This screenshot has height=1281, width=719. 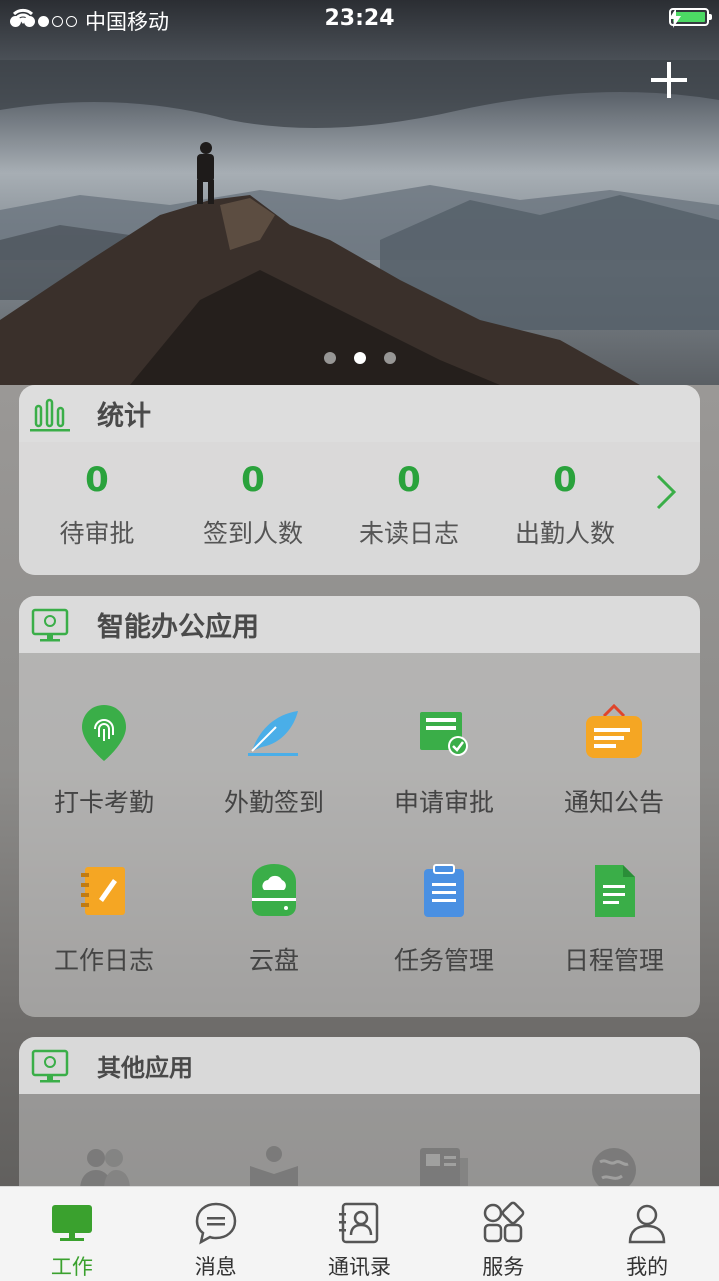 What do you see at coordinates (359, 1267) in the screenshot?
I see `tab-label: 通讯录` at bounding box center [359, 1267].